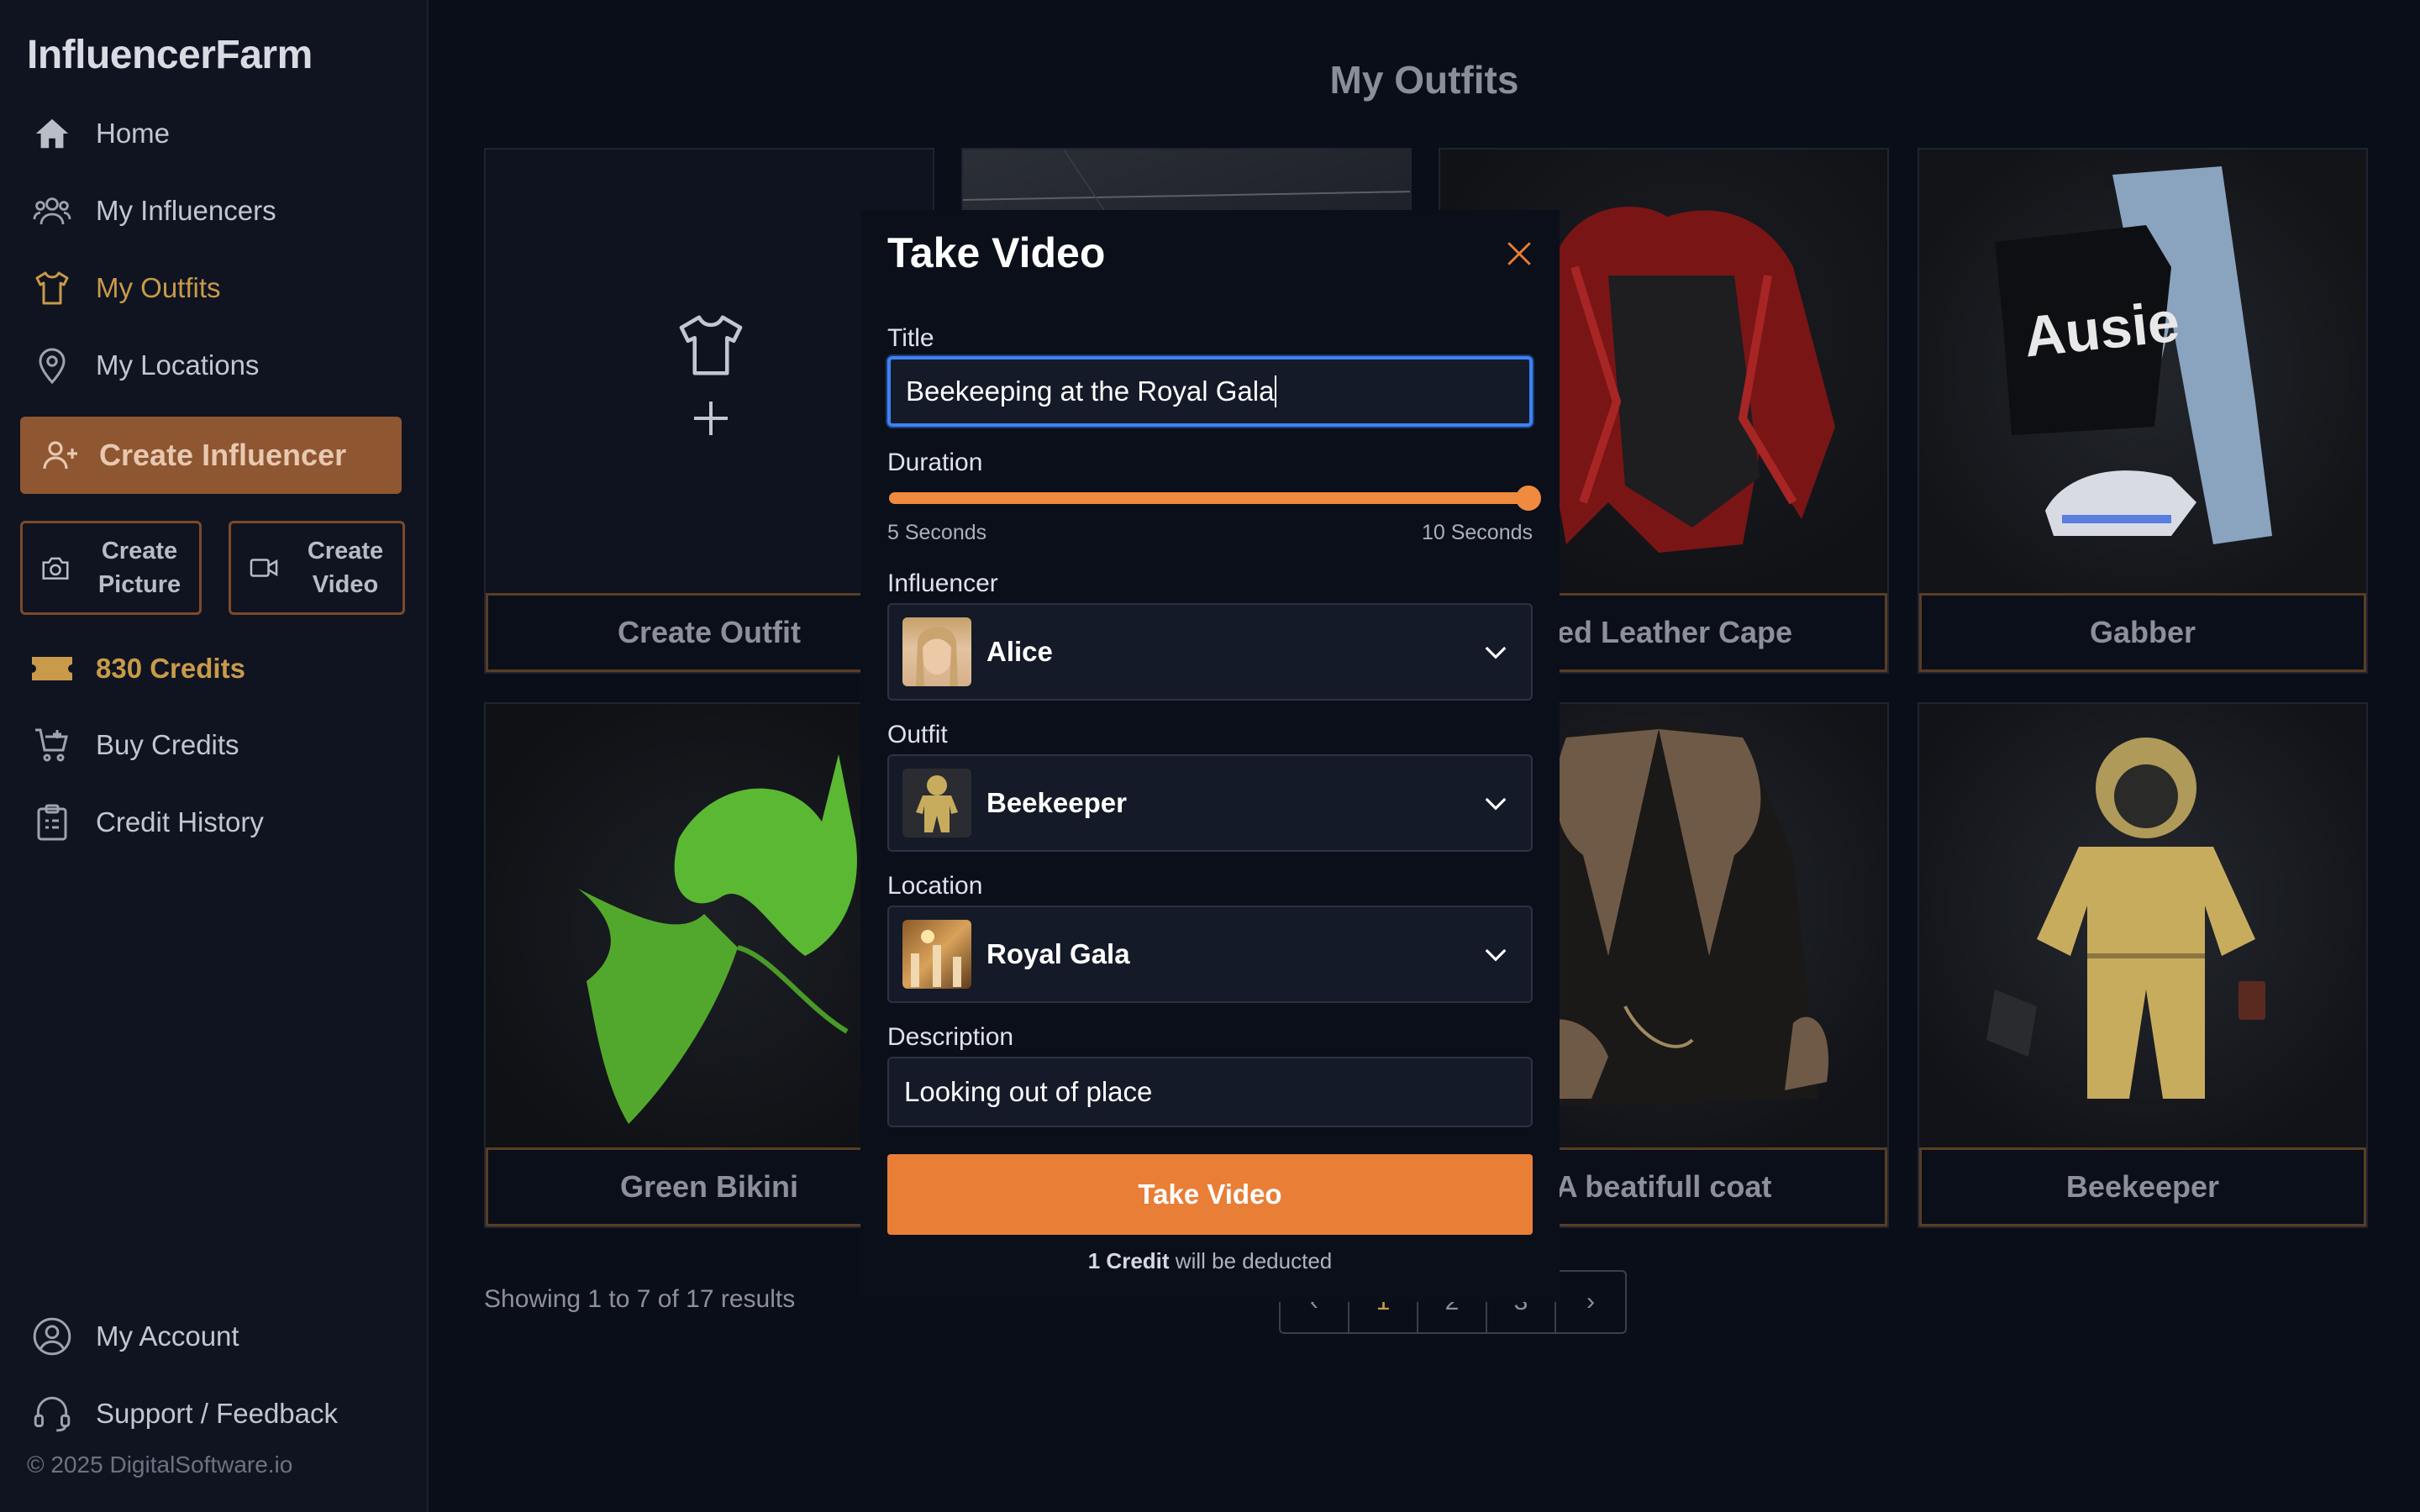 Image resolution: width=2420 pixels, height=1512 pixels. I want to click on results-summary: Showing 1 to 7 of 17 results, so click(640, 1299).